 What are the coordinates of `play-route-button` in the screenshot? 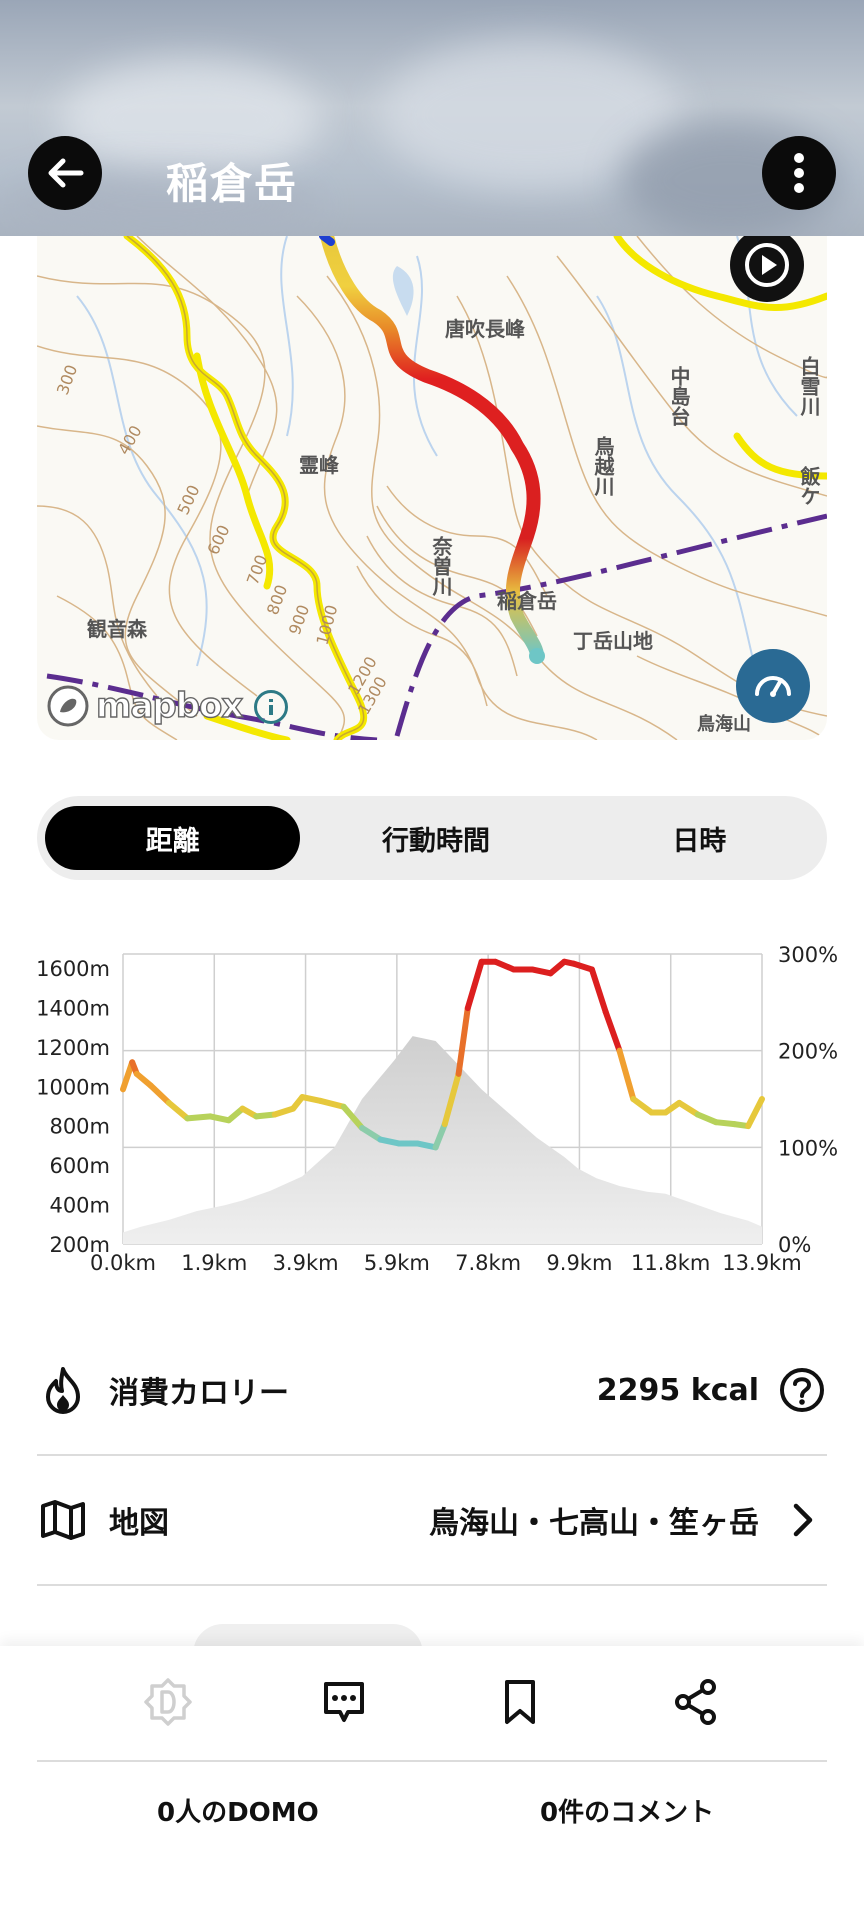 It's located at (767, 265).